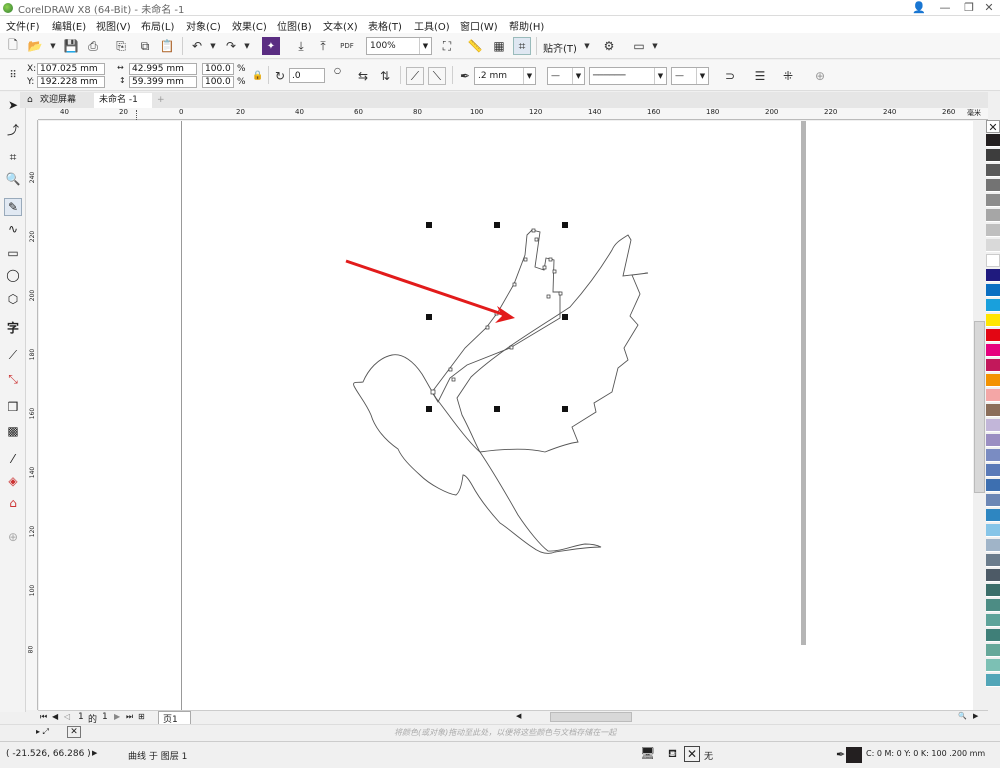 Image resolution: width=1000 pixels, height=768 pixels. I want to click on publish-pdf-icon: PDF, so click(347, 46).